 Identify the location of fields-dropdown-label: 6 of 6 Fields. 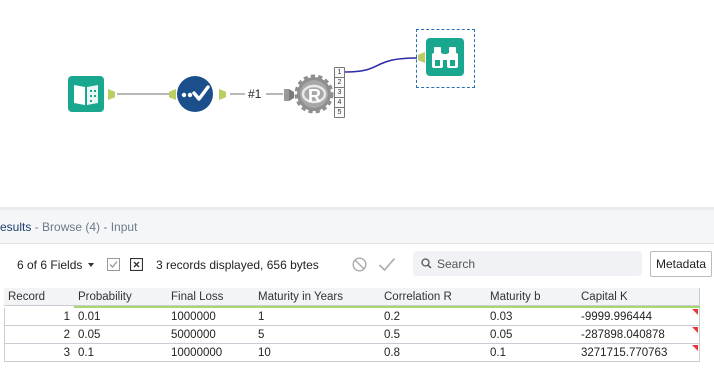
(49, 265).